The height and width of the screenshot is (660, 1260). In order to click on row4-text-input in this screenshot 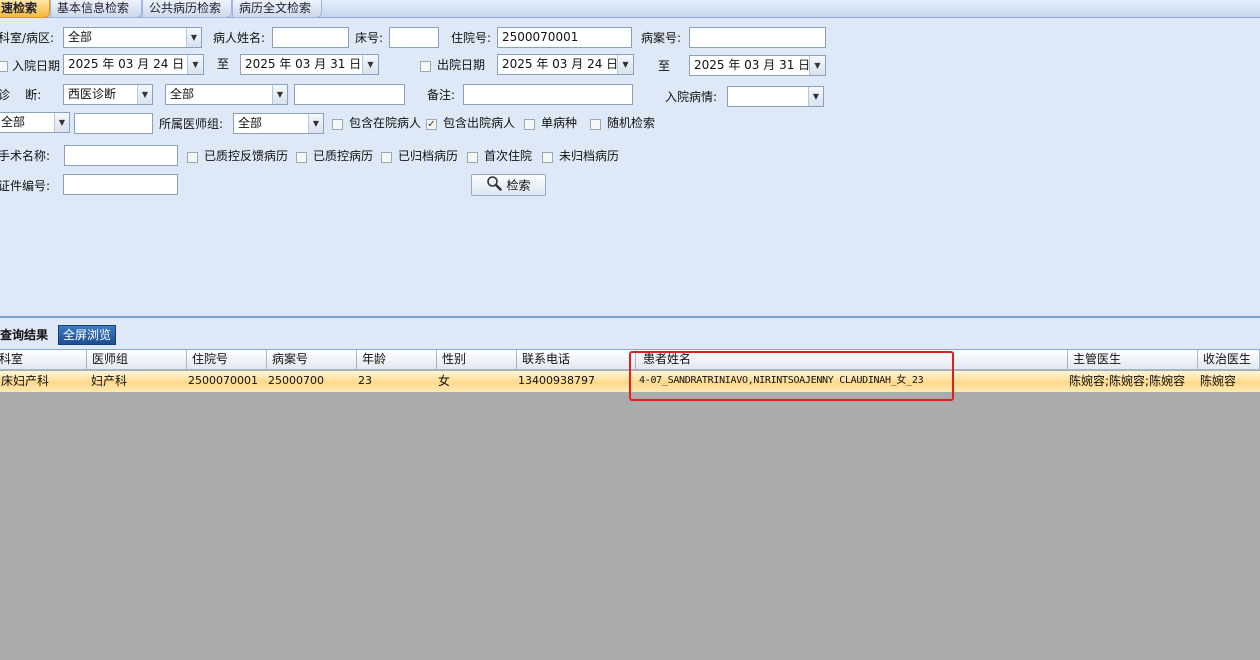, I will do `click(113, 123)`.